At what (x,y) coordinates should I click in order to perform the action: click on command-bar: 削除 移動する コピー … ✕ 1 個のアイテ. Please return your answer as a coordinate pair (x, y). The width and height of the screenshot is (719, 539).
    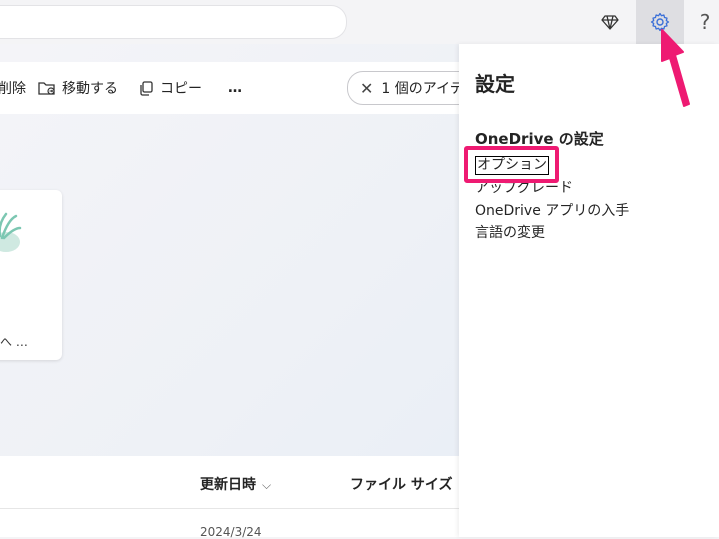
    Looking at the image, I should click on (244, 88).